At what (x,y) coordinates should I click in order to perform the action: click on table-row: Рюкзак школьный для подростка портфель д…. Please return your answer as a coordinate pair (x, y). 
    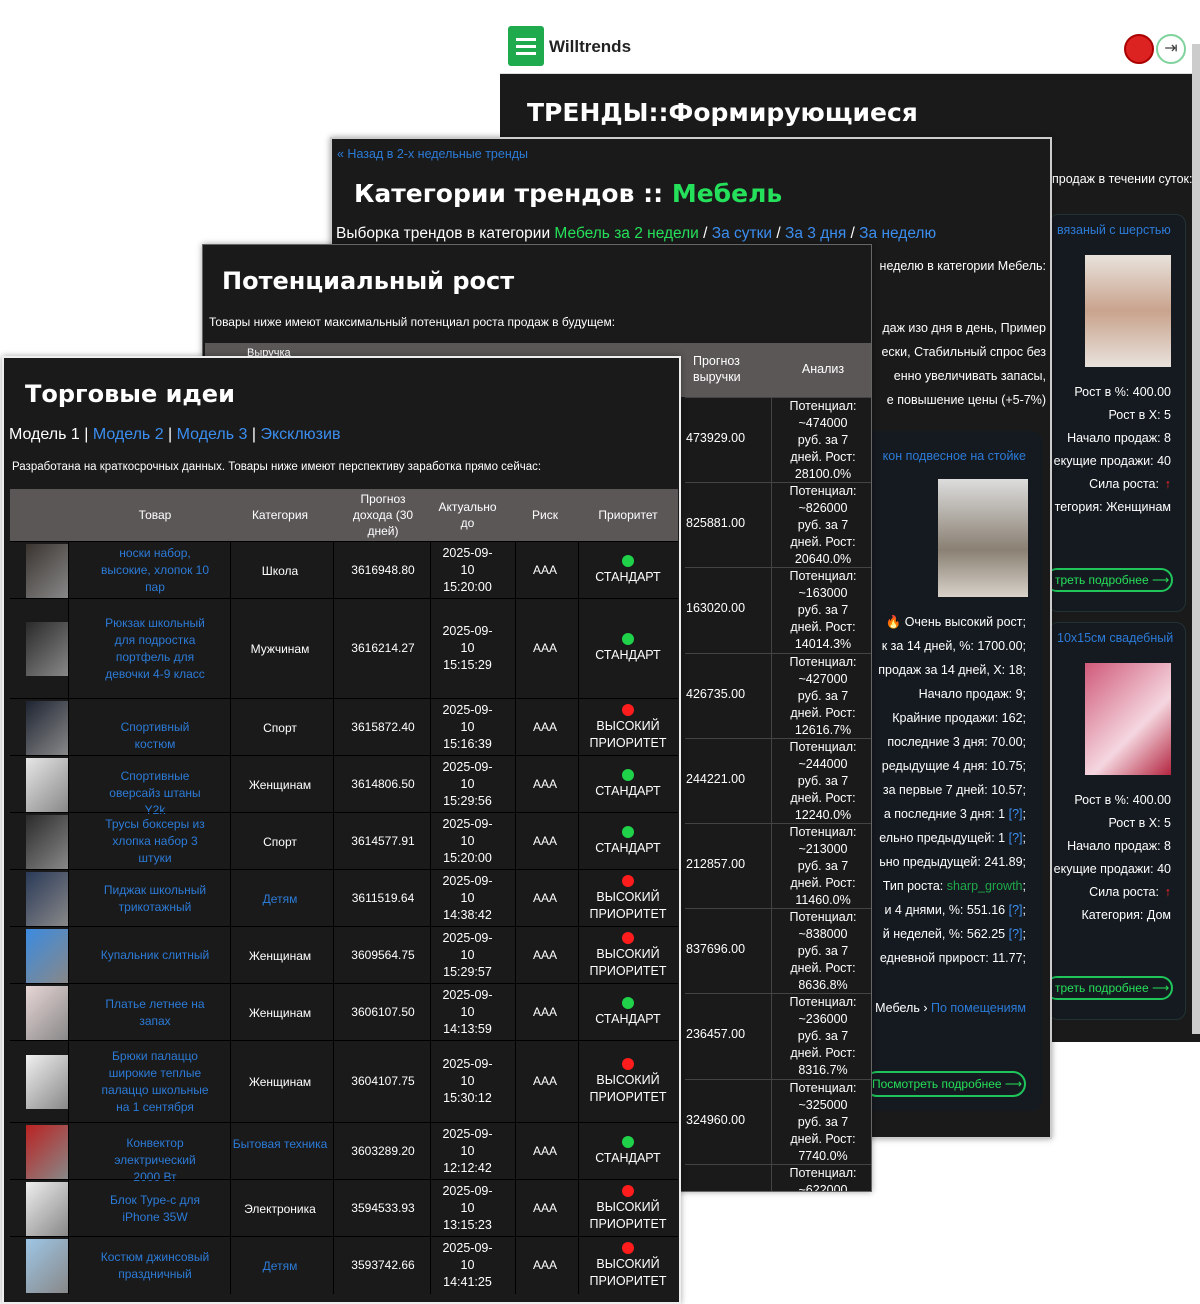
    Looking at the image, I should click on (344, 648).